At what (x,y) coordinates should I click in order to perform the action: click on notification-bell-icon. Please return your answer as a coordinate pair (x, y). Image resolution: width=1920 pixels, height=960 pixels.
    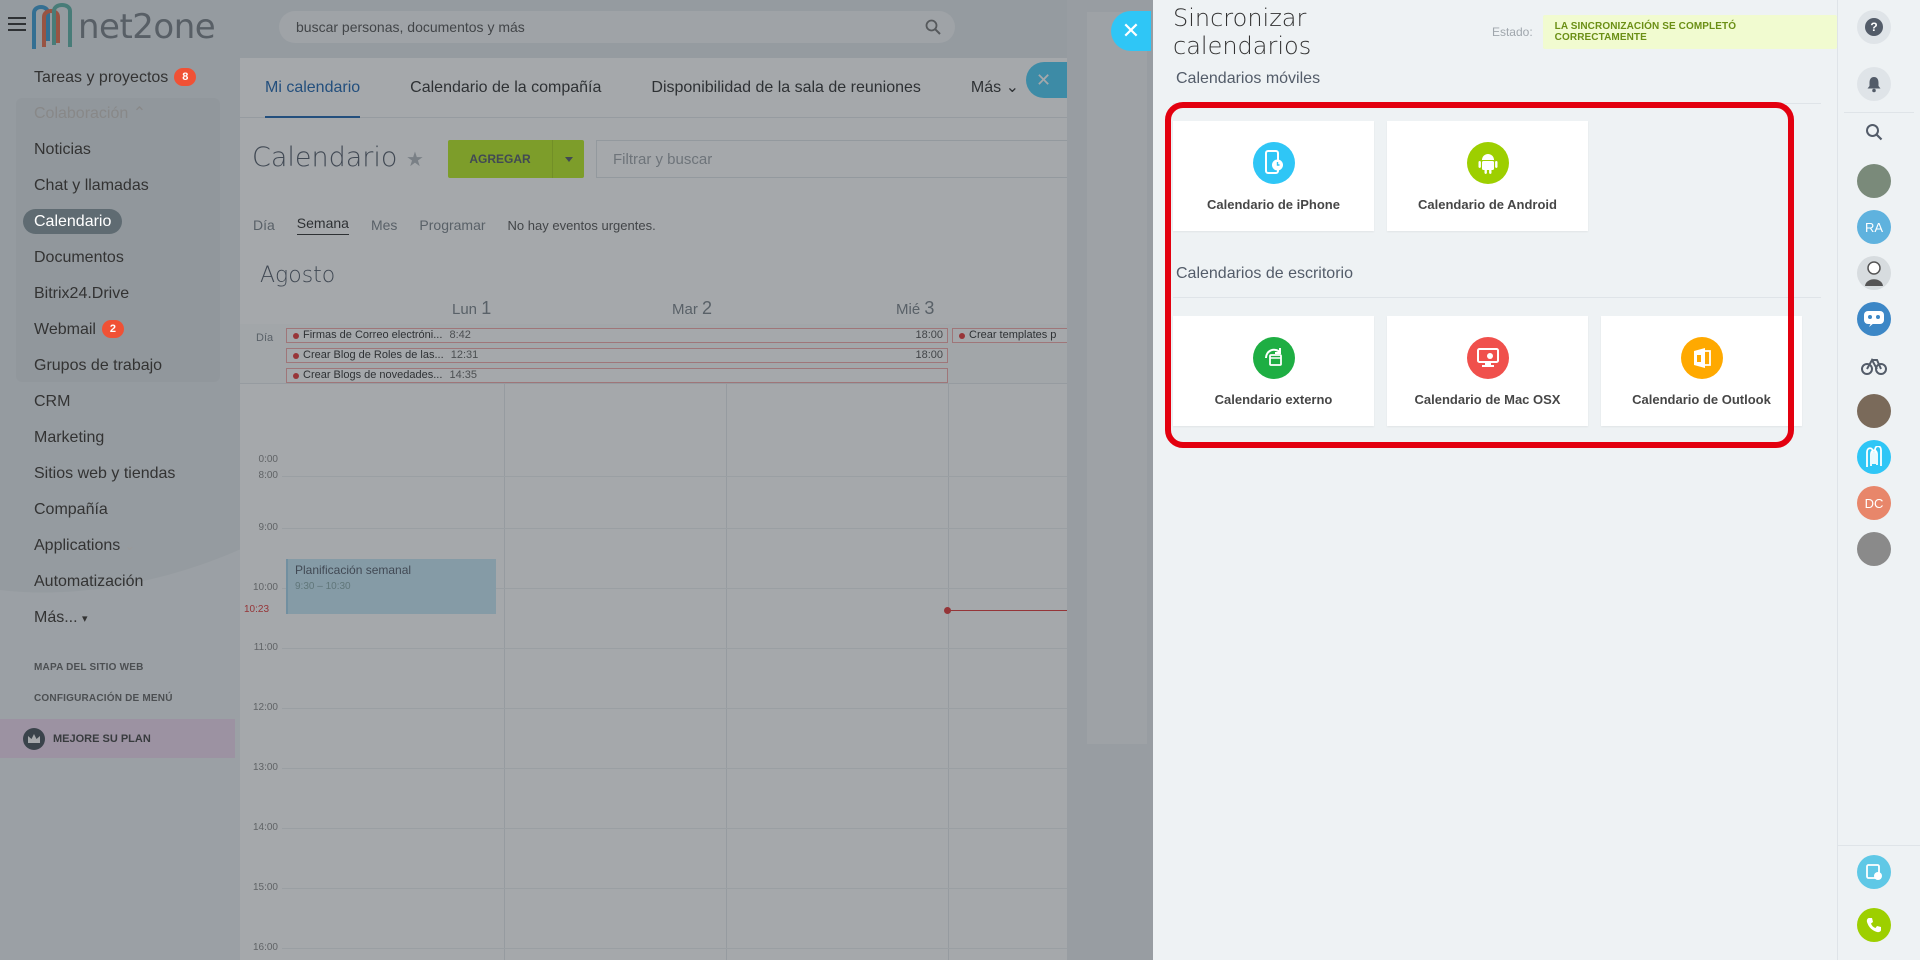
    Looking at the image, I should click on (1874, 84).